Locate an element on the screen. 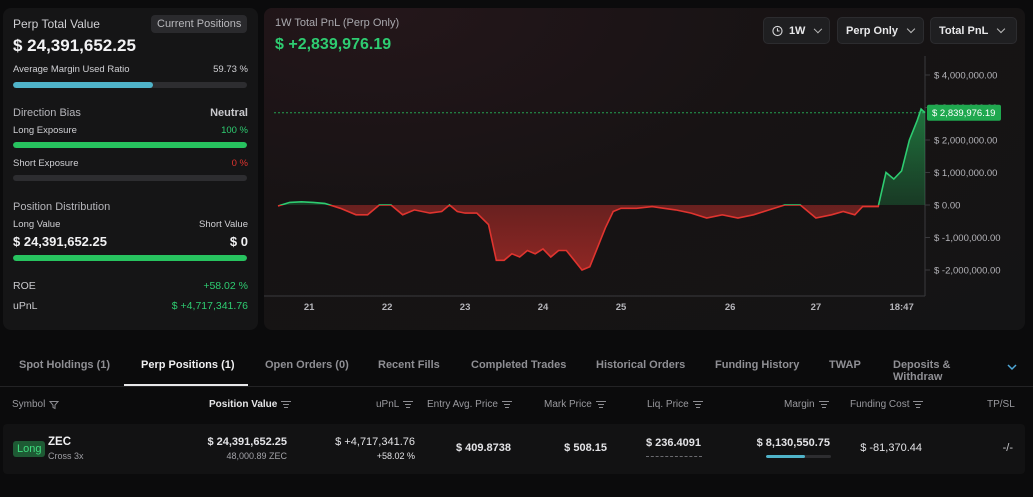 This screenshot has width=1033, height=497. col-position-value: Position Value is located at coordinates (250, 404).